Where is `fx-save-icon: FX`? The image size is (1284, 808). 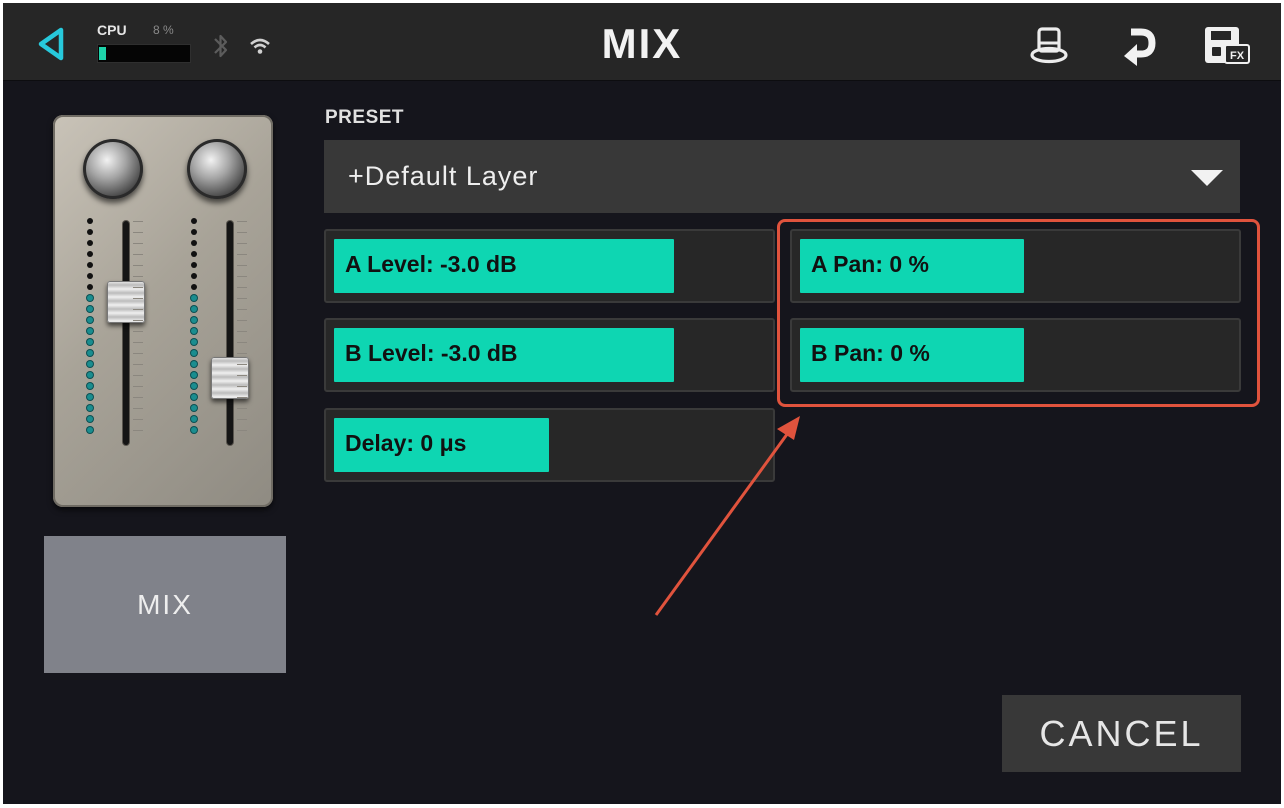 fx-save-icon: FX is located at coordinates (1227, 45).